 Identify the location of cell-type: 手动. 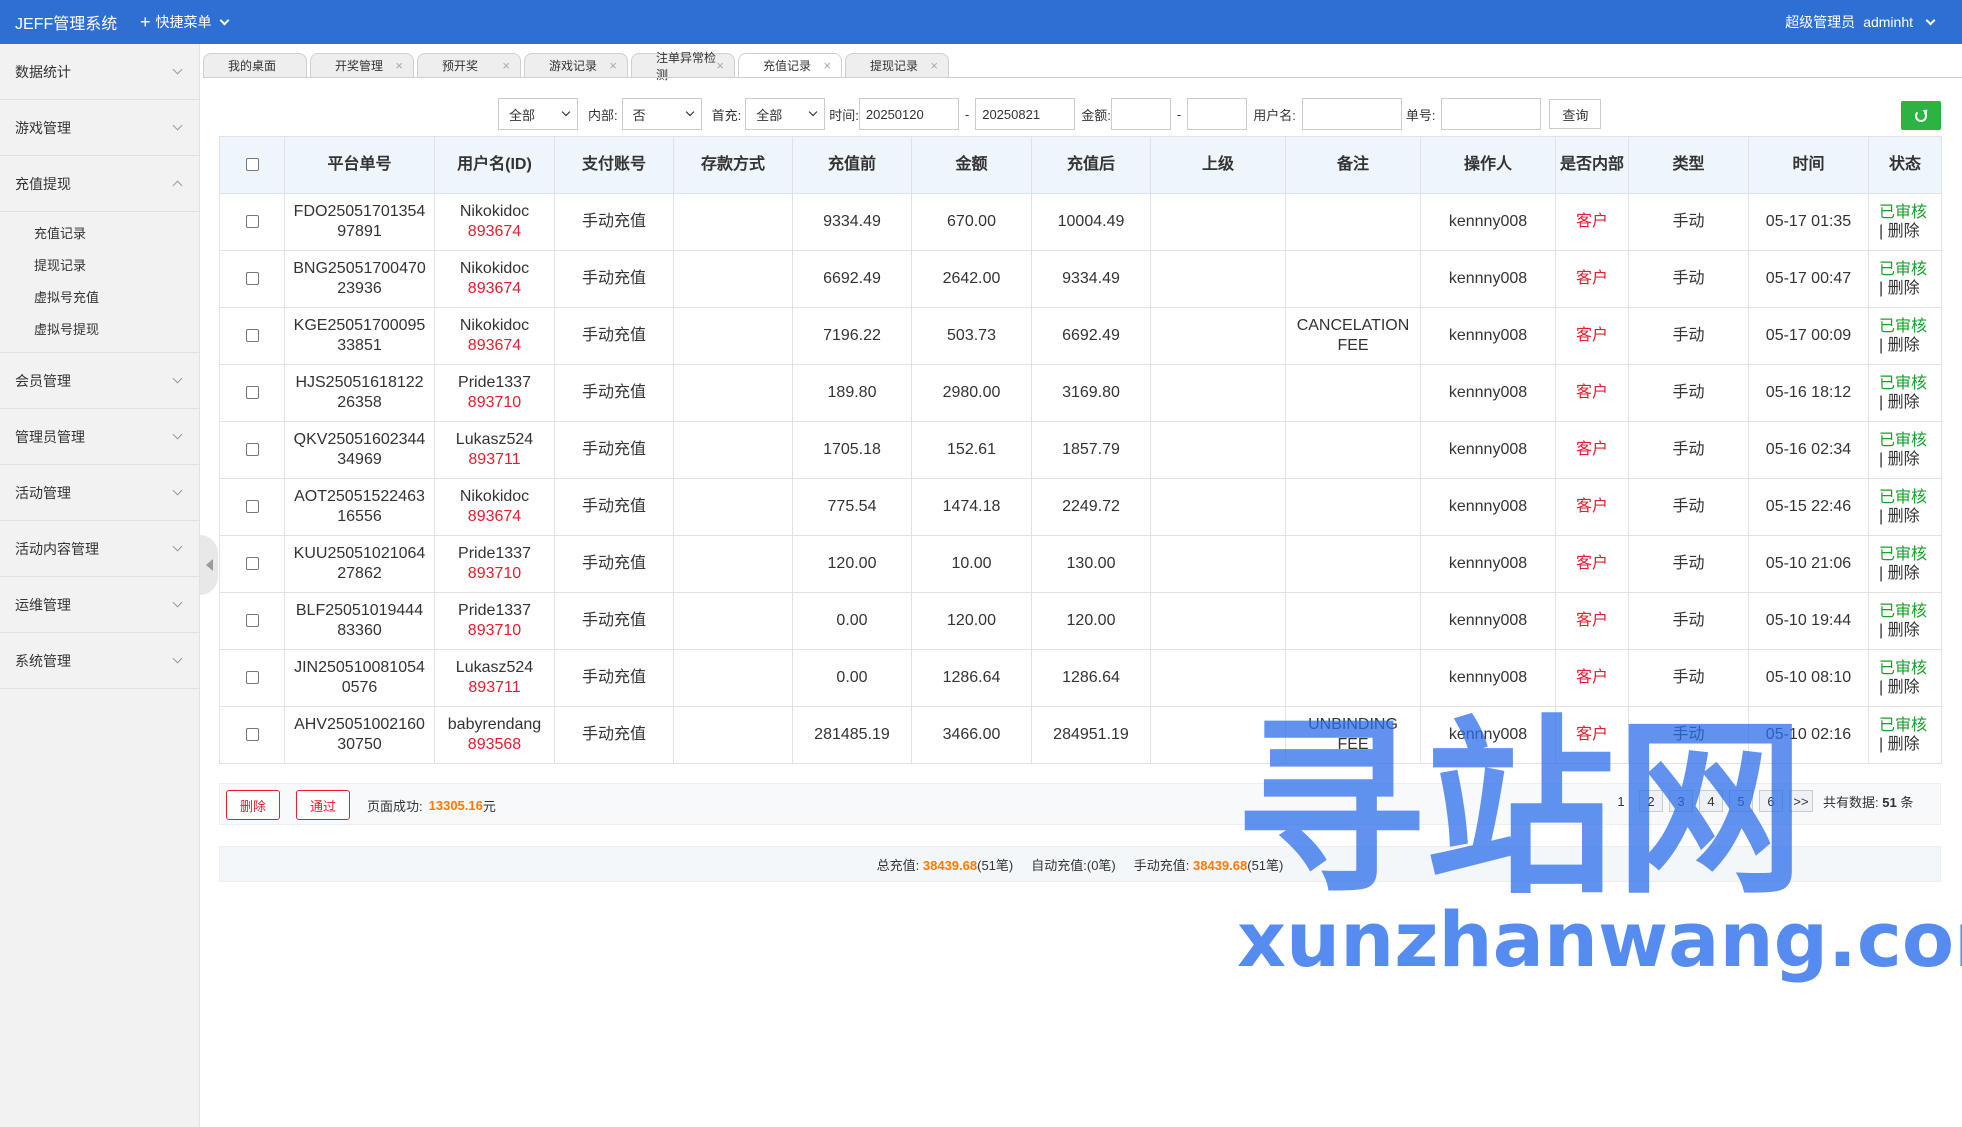
(1688, 222).